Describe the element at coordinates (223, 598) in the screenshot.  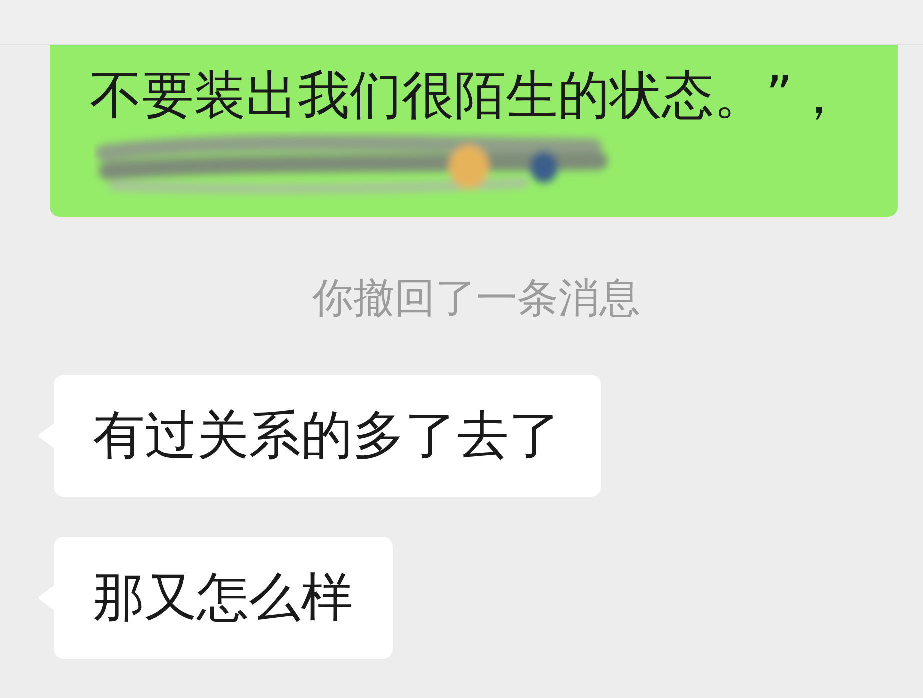
I see `message-bubble: 那又怎么样` at that location.